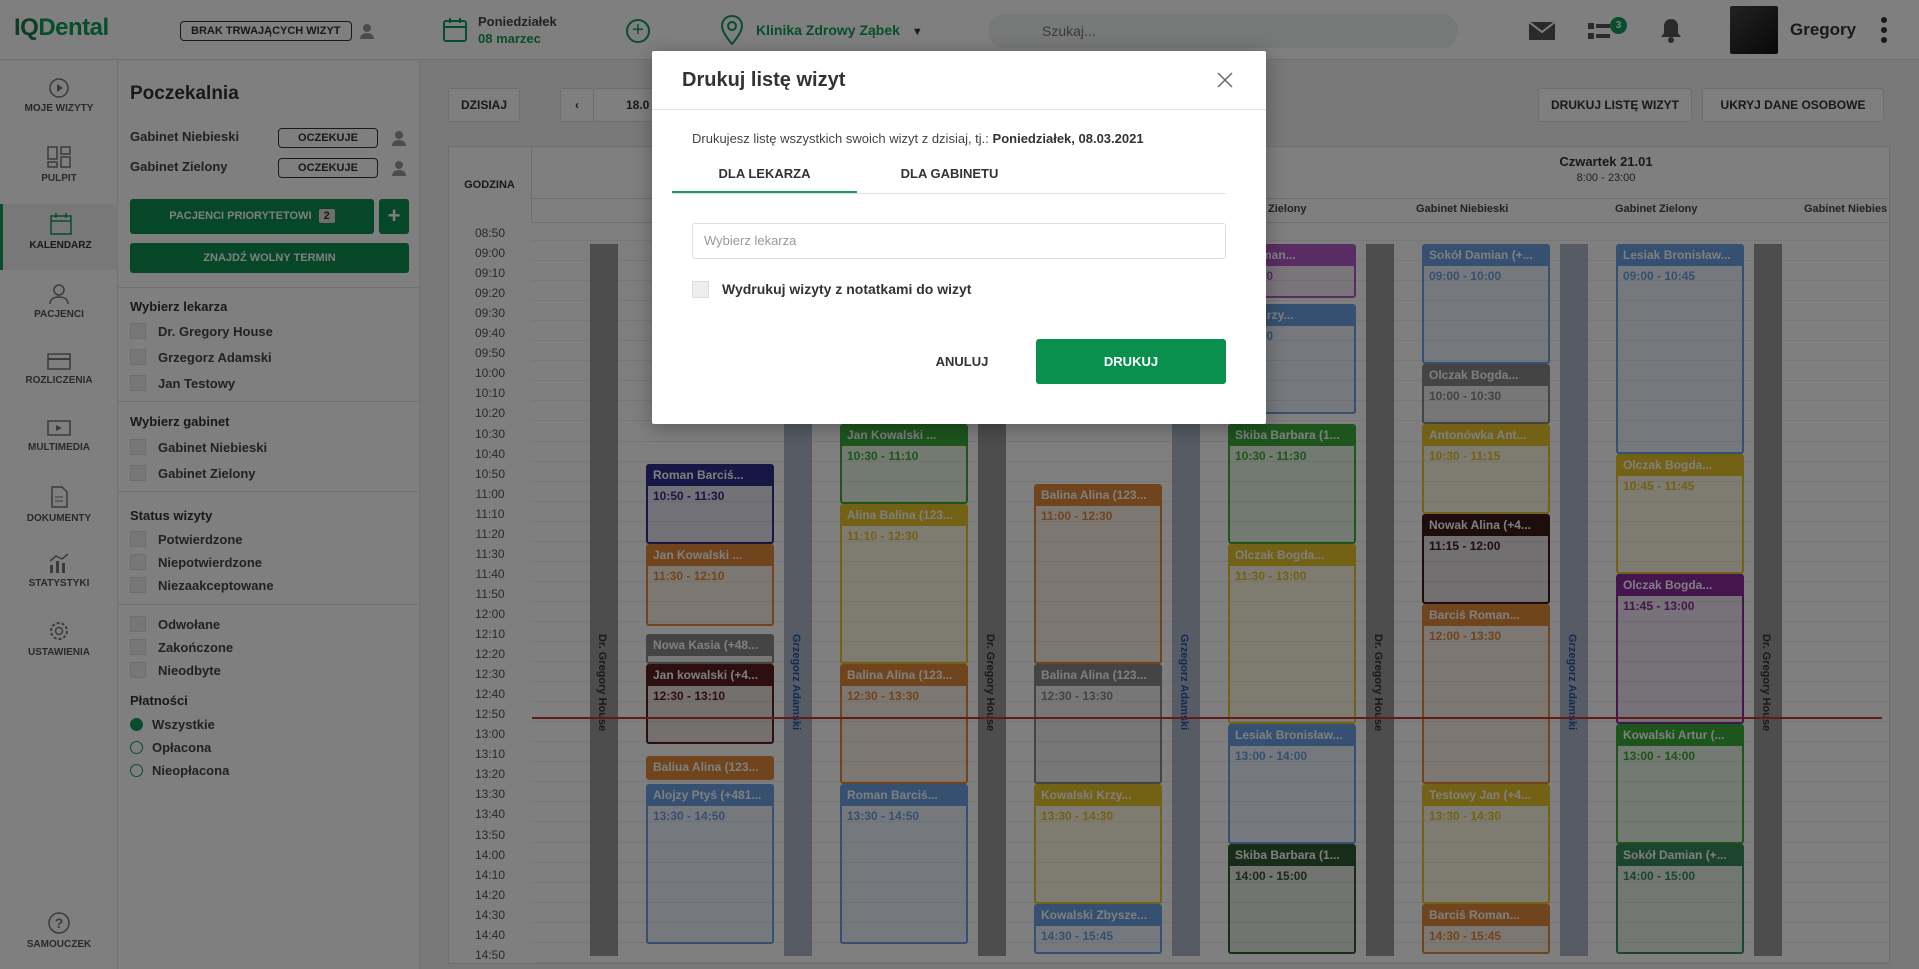 Image resolution: width=1919 pixels, height=969 pixels. I want to click on cancel-button: ANULUJ, so click(962, 361).